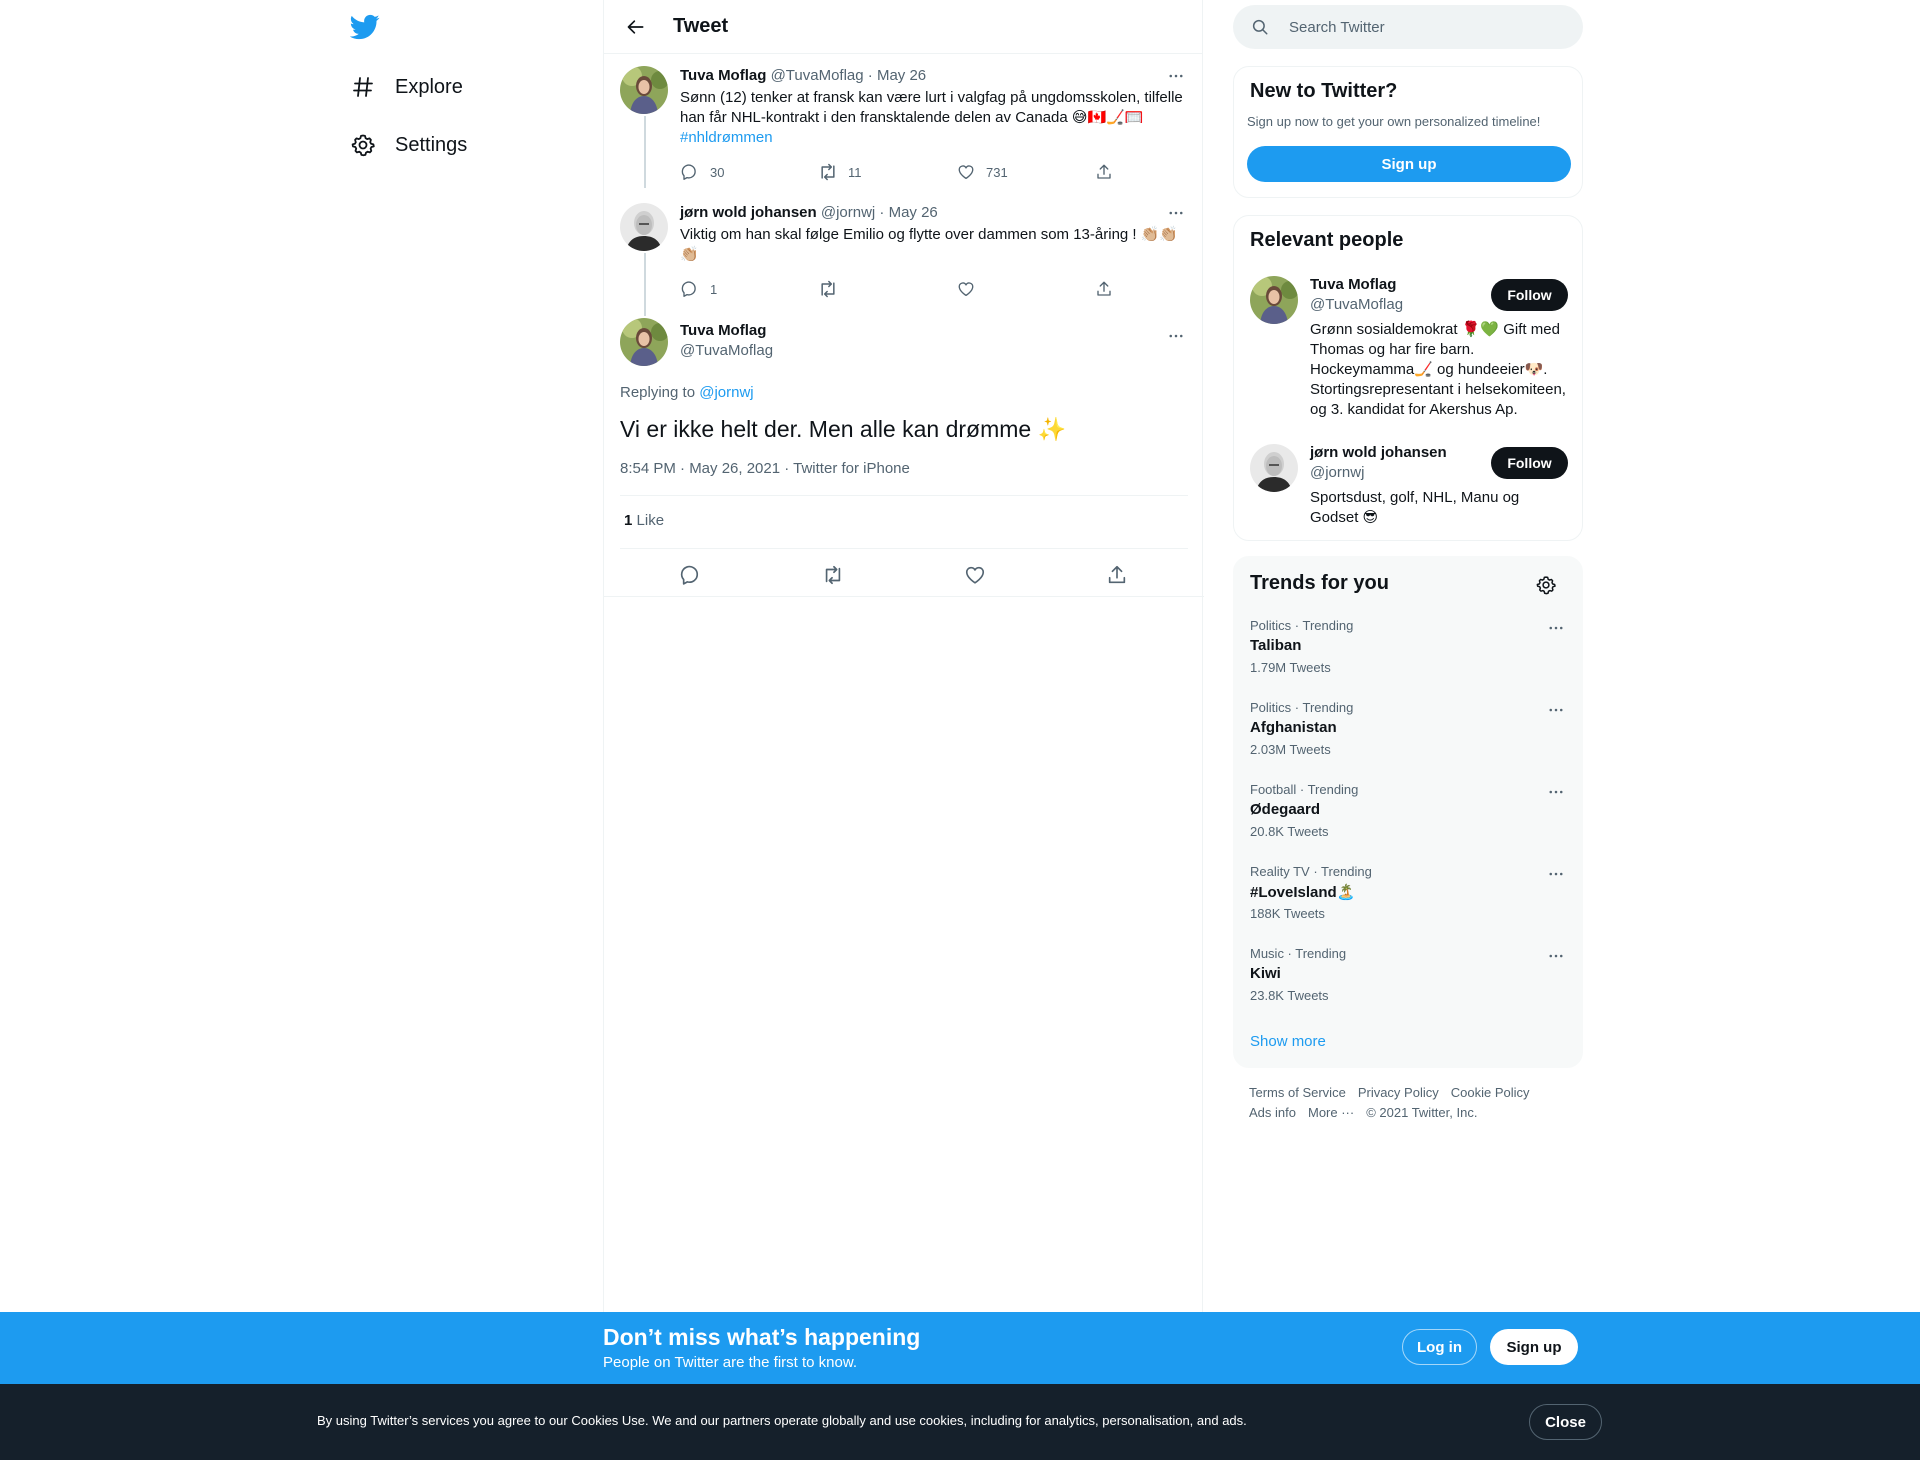 The width and height of the screenshot is (1920, 1460). Describe the element at coordinates (848, 212) in the screenshot. I see `author-handle: @jornwj` at that location.